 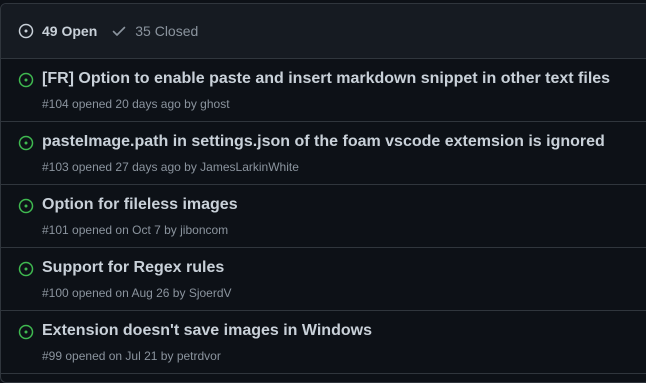 I want to click on issue-meta: #104 opened 20 days ago by ghost, so click(x=136, y=104).